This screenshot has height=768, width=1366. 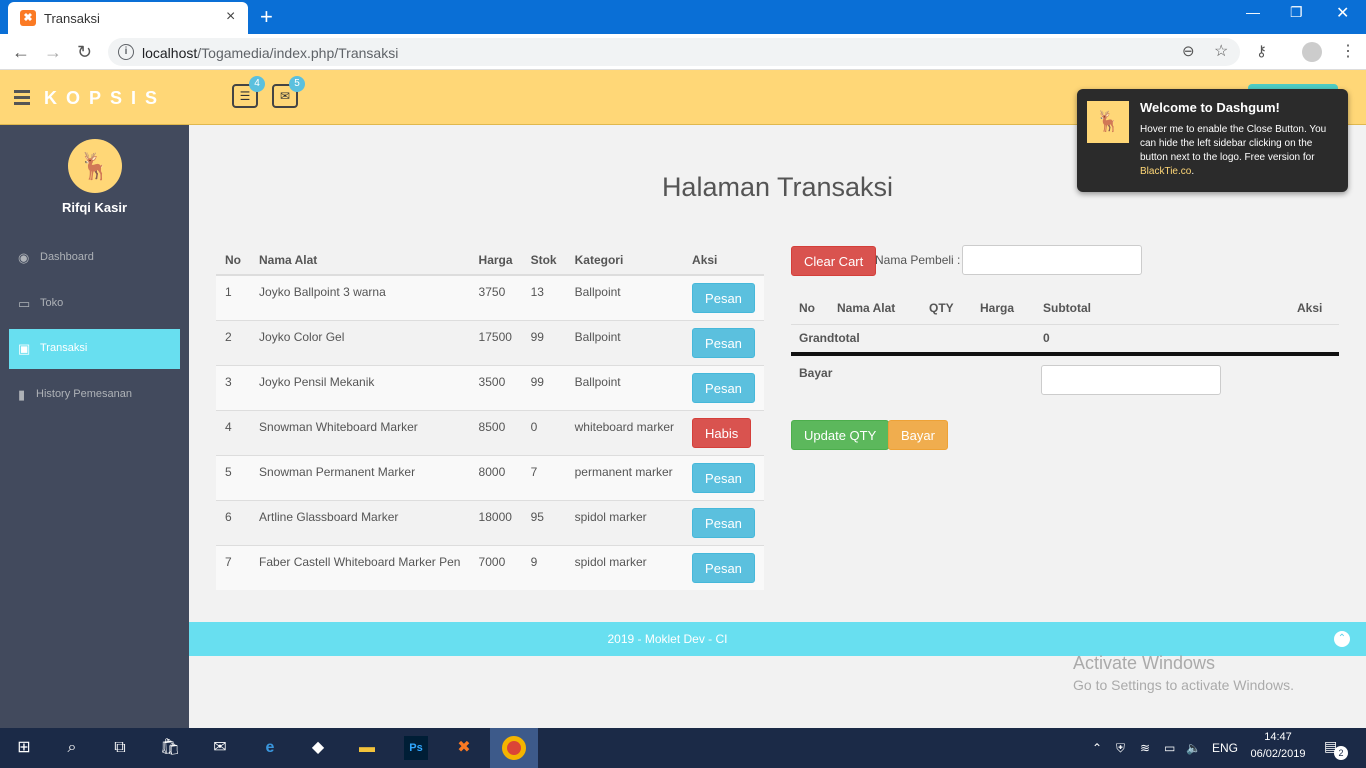 I want to click on cell-harga: 17500, so click(x=495, y=342).